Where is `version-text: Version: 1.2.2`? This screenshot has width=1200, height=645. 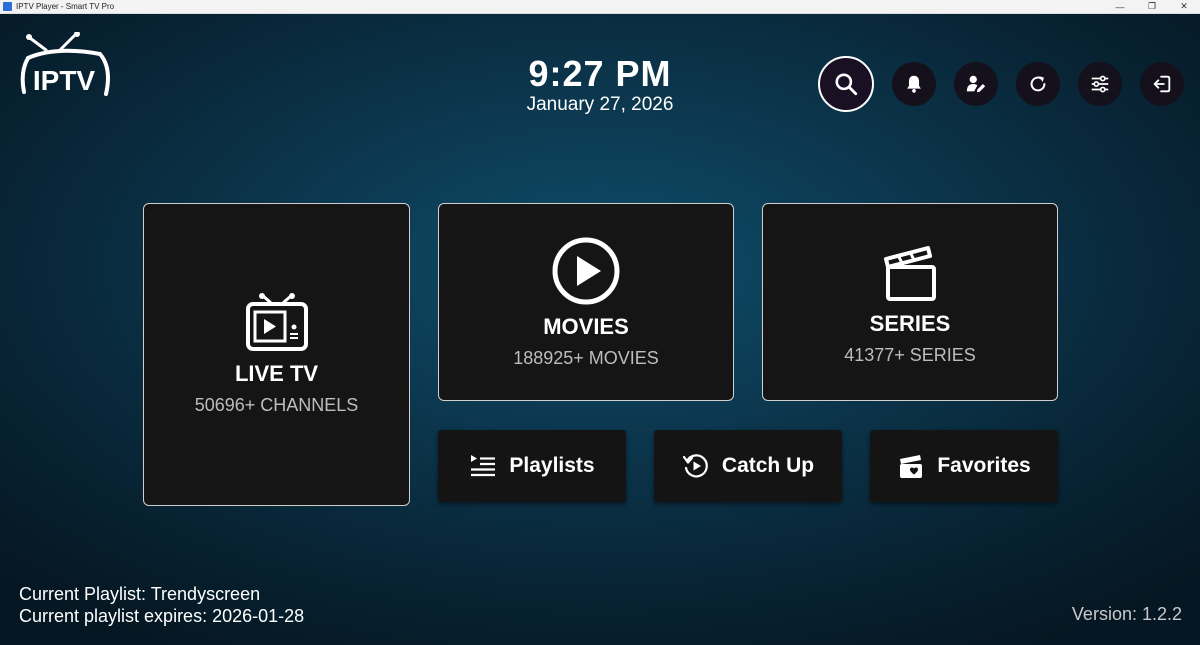 version-text: Version: 1.2.2 is located at coordinates (1126, 614).